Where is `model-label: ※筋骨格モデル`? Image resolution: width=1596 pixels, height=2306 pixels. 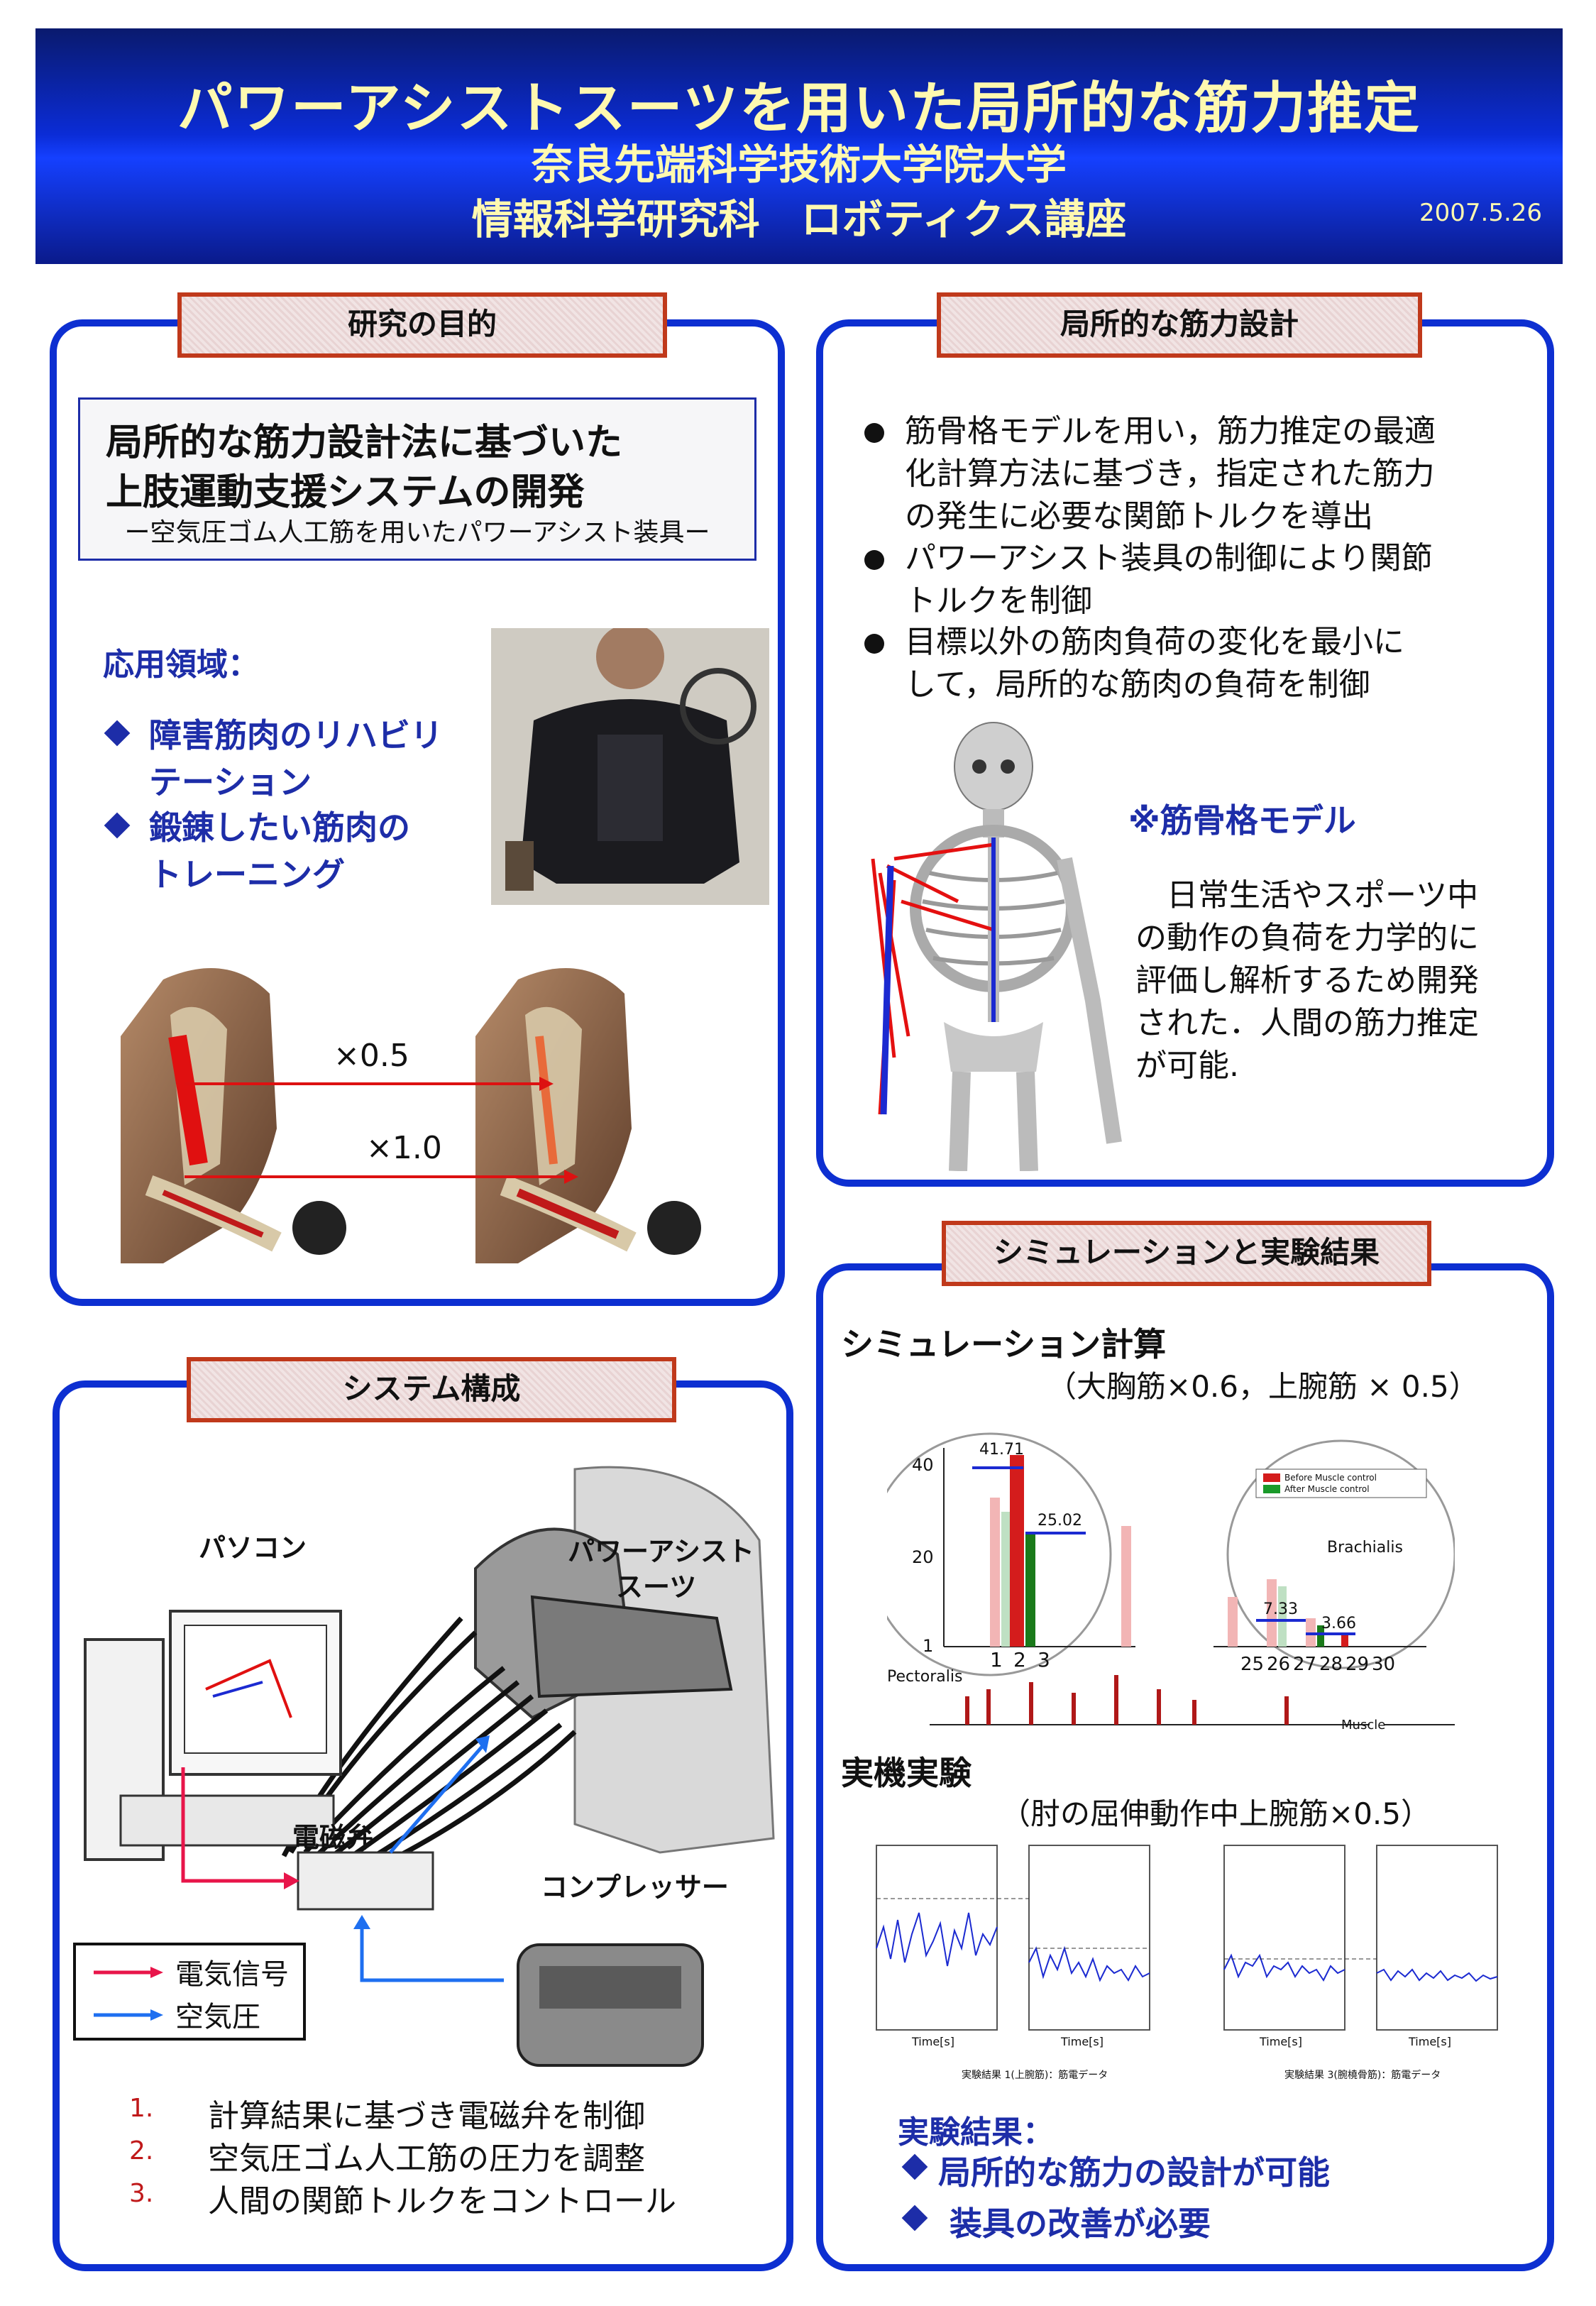 model-label: ※筋骨格モデル is located at coordinates (1242, 820).